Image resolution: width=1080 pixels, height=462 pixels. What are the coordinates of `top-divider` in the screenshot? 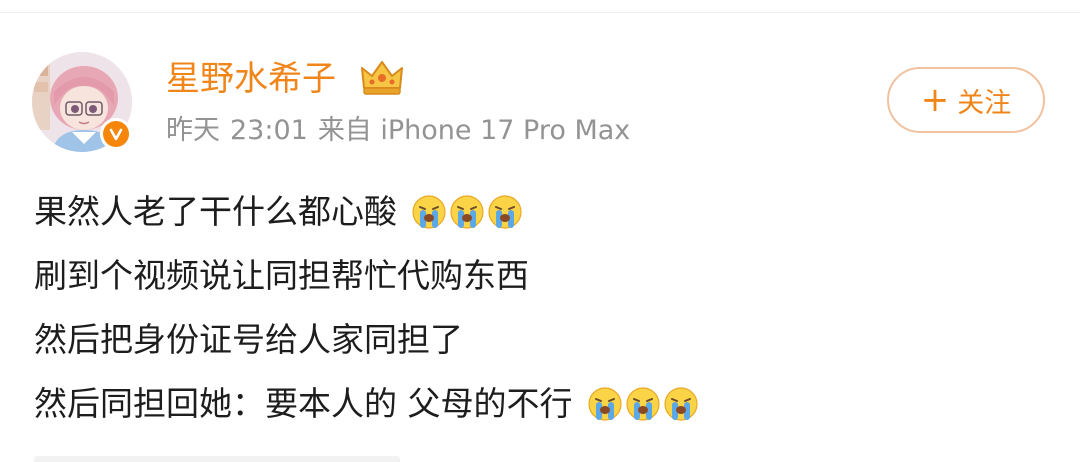 It's located at (540, 12).